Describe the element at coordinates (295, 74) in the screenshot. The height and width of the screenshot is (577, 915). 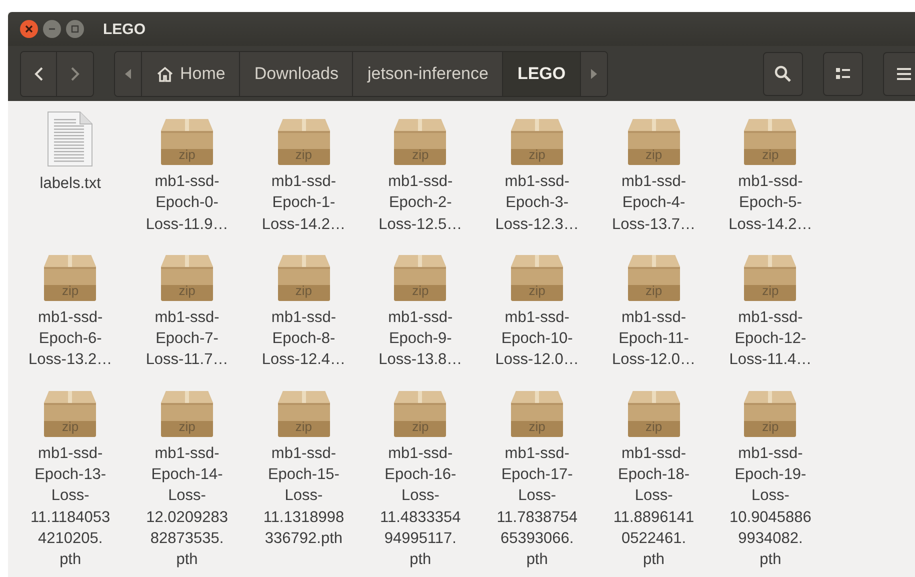
I see `breadcrumb: Downloads` at that location.